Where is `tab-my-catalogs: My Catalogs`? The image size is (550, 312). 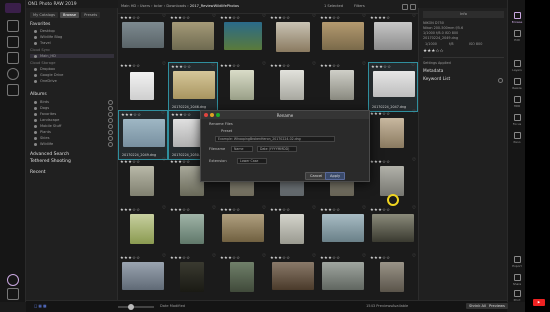
tab-my-catalogs: My Catalogs is located at coordinates (44, 15).